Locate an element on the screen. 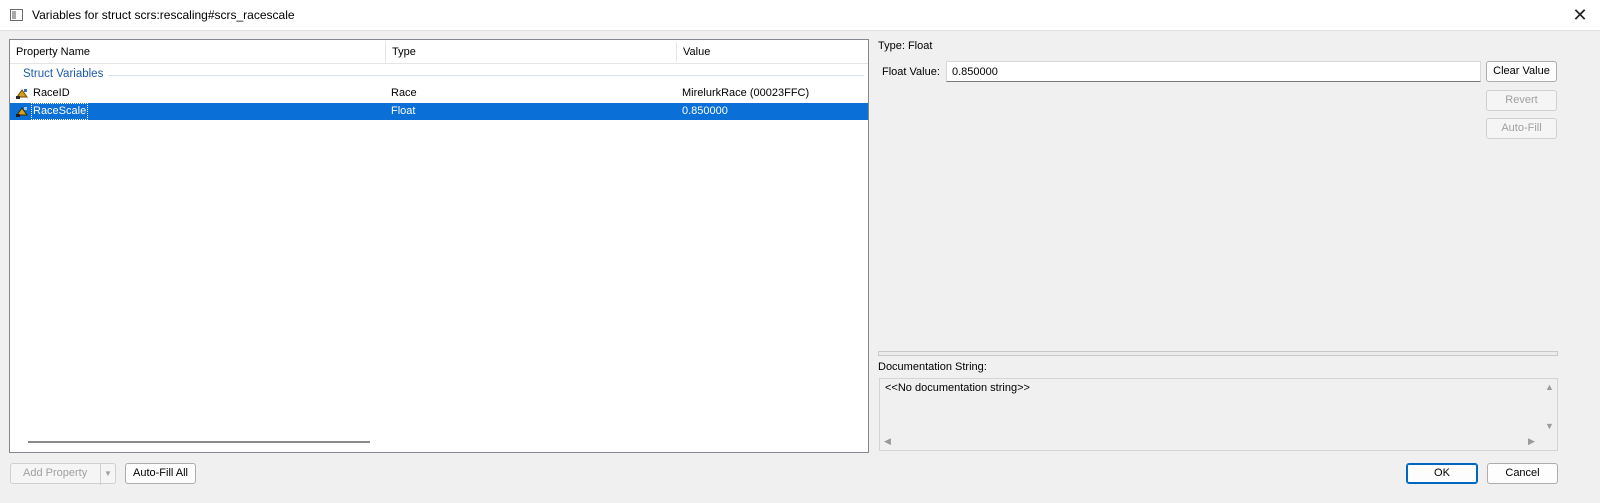 This screenshot has width=1600, height=503. row-name: RaceScale is located at coordinates (60, 111).